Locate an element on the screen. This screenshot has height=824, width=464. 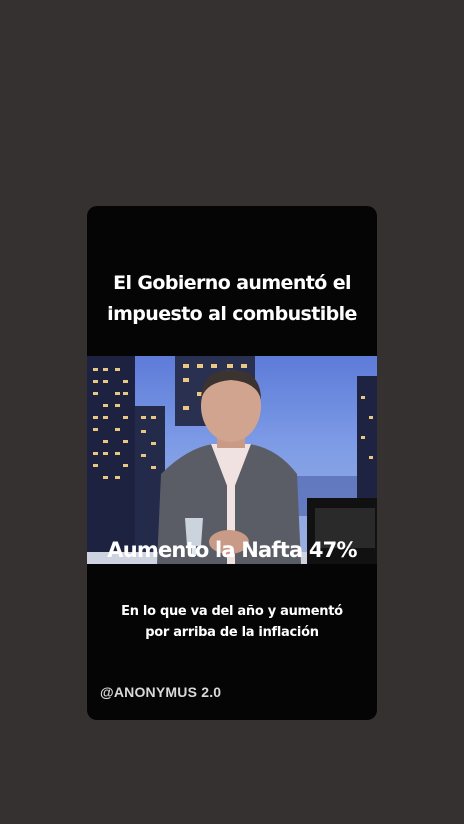
headline-line-2: impuesto al combustible is located at coordinates (232, 314).